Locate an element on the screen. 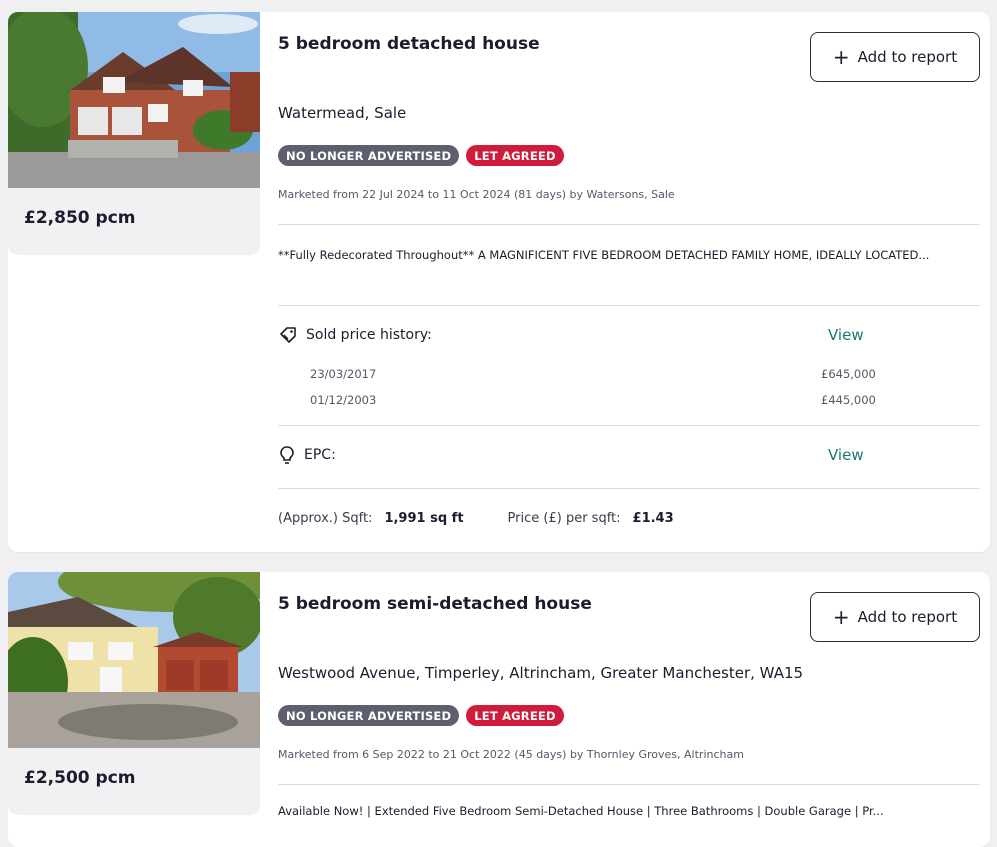 This screenshot has height=847, width=997. tag-icon is located at coordinates (288, 335).